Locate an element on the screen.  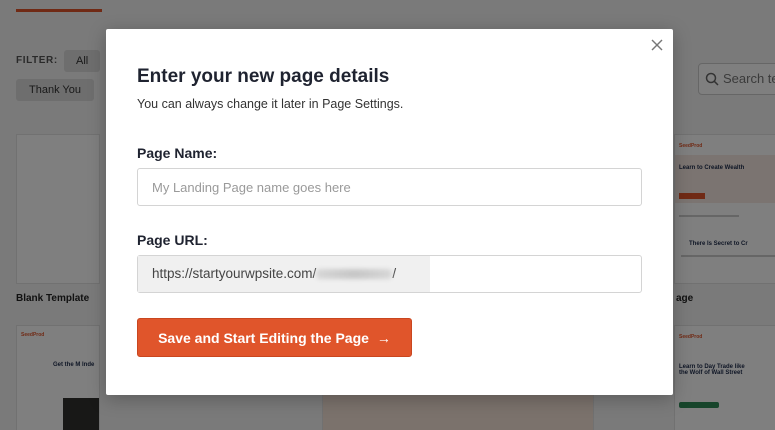
close-icon is located at coordinates (657, 45).